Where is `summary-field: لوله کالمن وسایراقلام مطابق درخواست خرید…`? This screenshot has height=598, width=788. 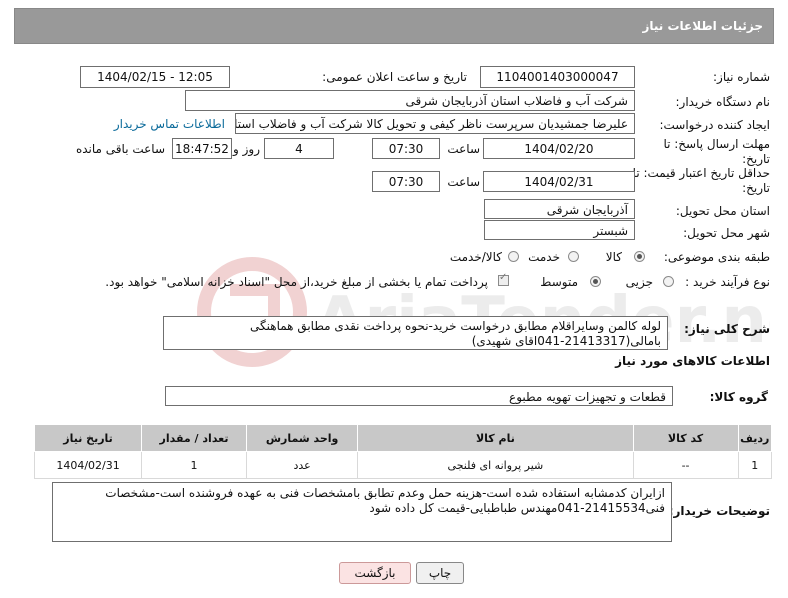
summary-field: لوله کالمن وسایراقلام مطابق درخواست خرید… is located at coordinates (415, 333).